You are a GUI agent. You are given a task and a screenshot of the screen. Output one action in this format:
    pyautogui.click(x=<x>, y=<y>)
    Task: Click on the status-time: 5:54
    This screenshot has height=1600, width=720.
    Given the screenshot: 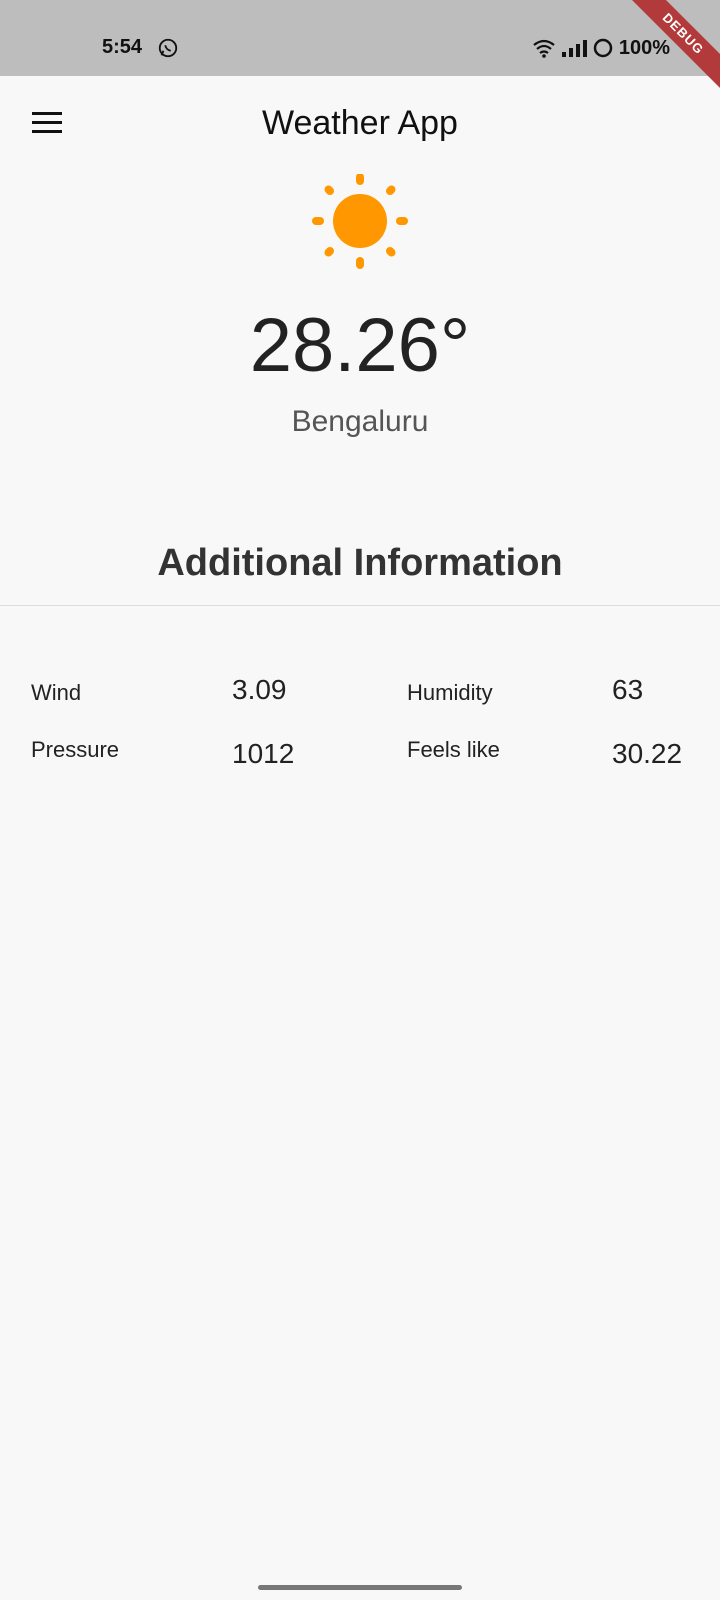 What is the action you would take?
    pyautogui.click(x=122, y=47)
    